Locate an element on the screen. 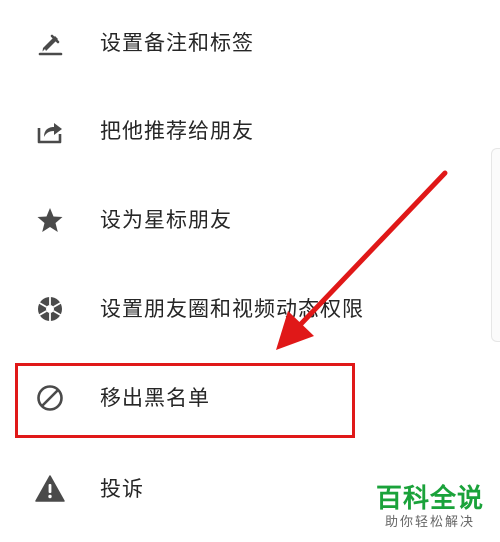 Image resolution: width=500 pixels, height=542 pixels. report-label: 投诉 is located at coordinates (122, 489).